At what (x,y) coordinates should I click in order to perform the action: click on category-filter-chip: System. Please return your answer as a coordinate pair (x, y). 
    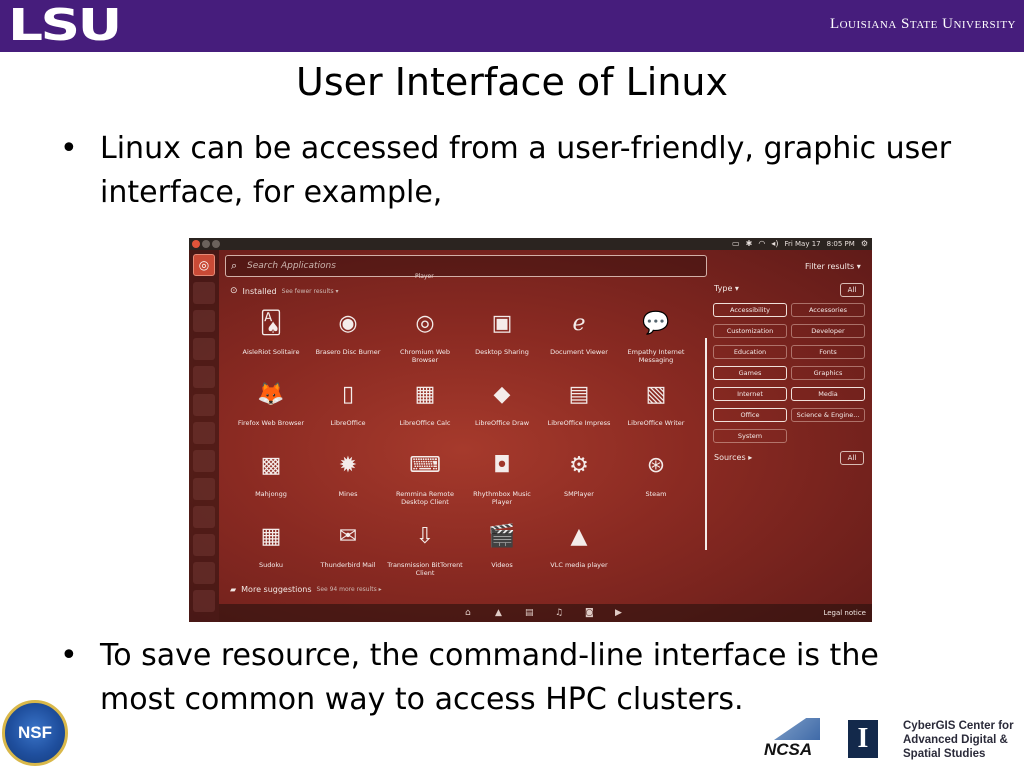
    Looking at the image, I should click on (750, 436).